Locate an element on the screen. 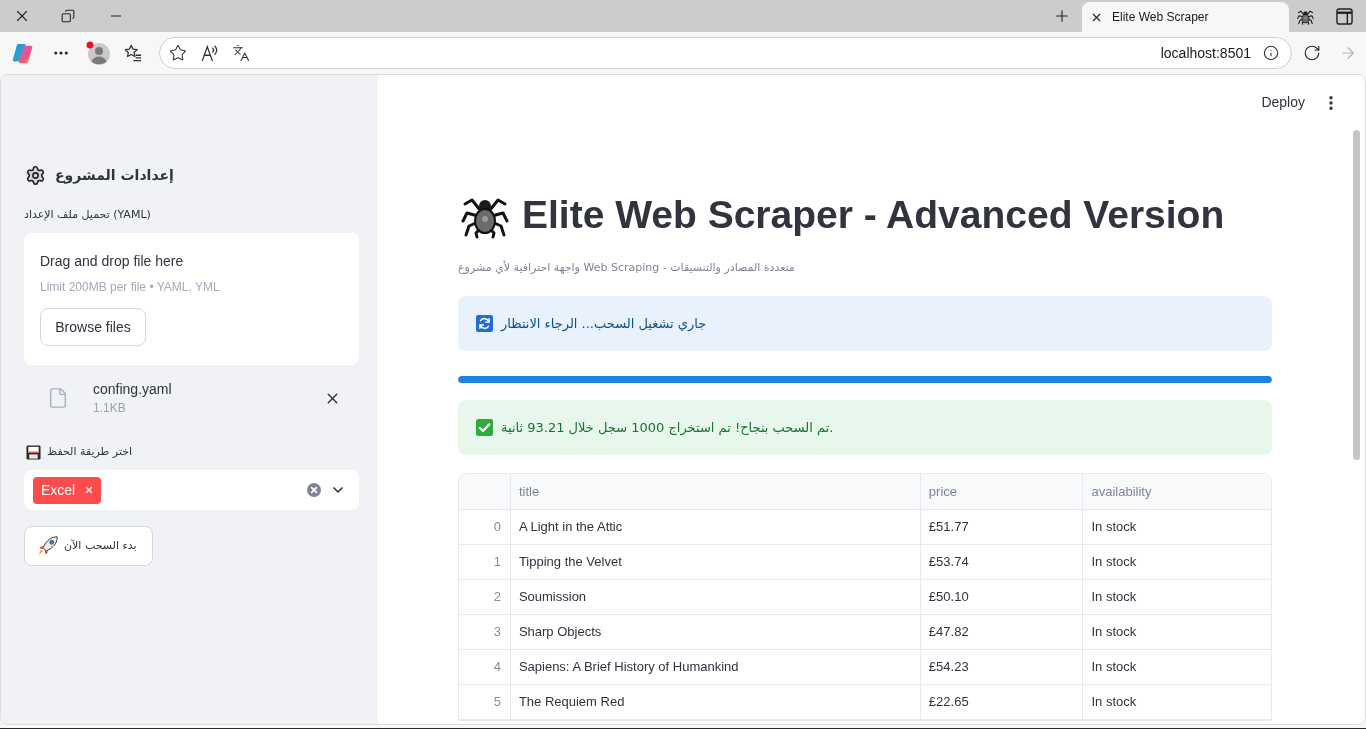  table-cell: £54.23 is located at coordinates (1002, 667).